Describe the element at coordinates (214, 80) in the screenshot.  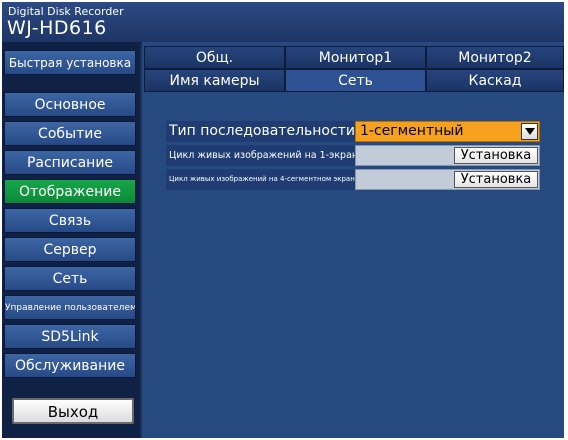
I see `tab-camera-name: Имя камеры` at that location.